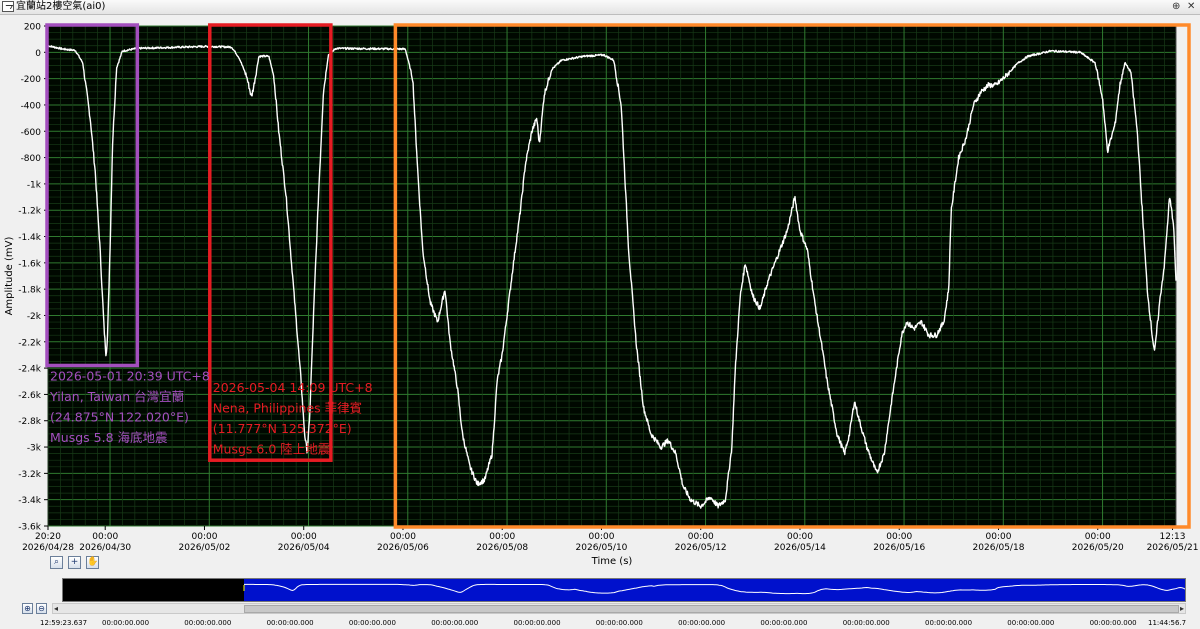  Describe the element at coordinates (1098, 548) in the screenshot. I see `x-tick-date: 2026/05/20` at that location.